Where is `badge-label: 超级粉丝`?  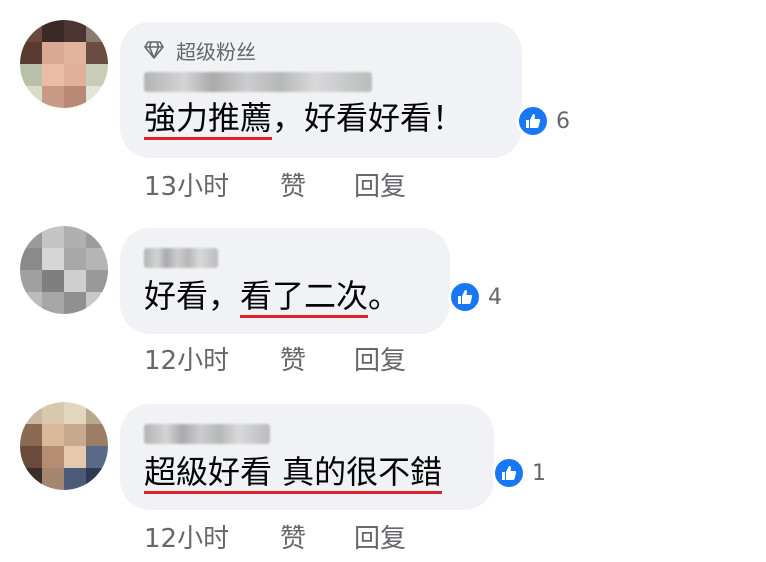 badge-label: 超级粉丝 is located at coordinates (216, 51).